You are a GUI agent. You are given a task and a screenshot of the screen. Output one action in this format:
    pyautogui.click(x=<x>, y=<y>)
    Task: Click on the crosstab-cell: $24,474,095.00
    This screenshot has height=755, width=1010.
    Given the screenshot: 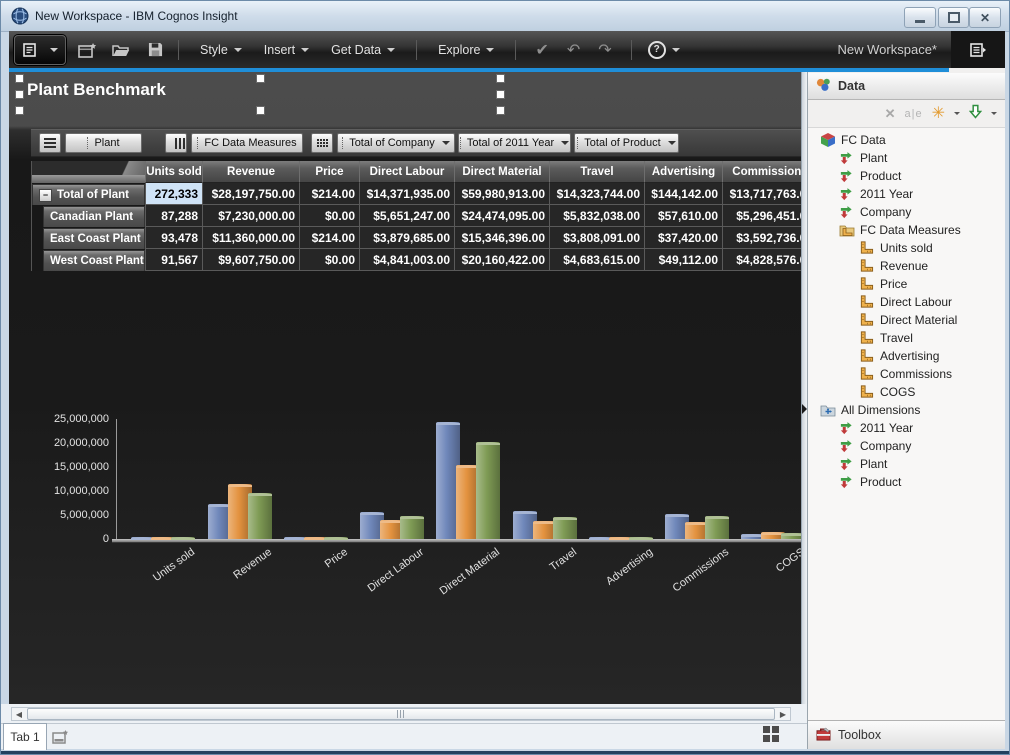 What is the action you would take?
    pyautogui.click(x=501, y=216)
    